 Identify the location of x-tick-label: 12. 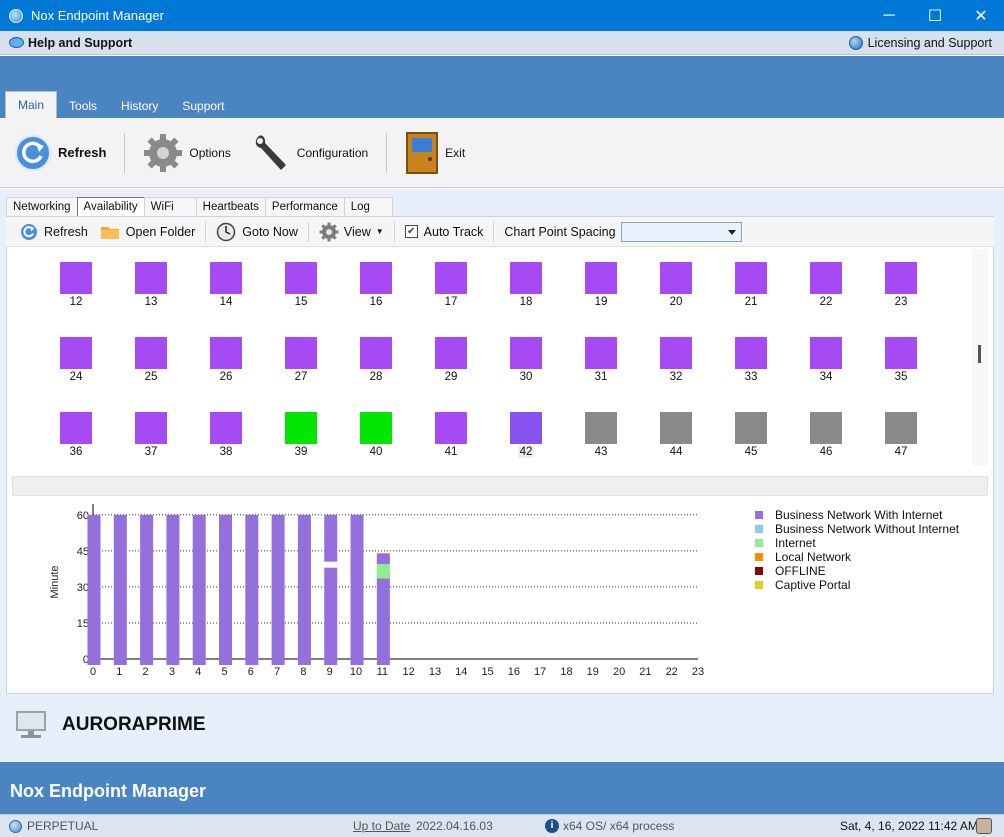
(409, 672).